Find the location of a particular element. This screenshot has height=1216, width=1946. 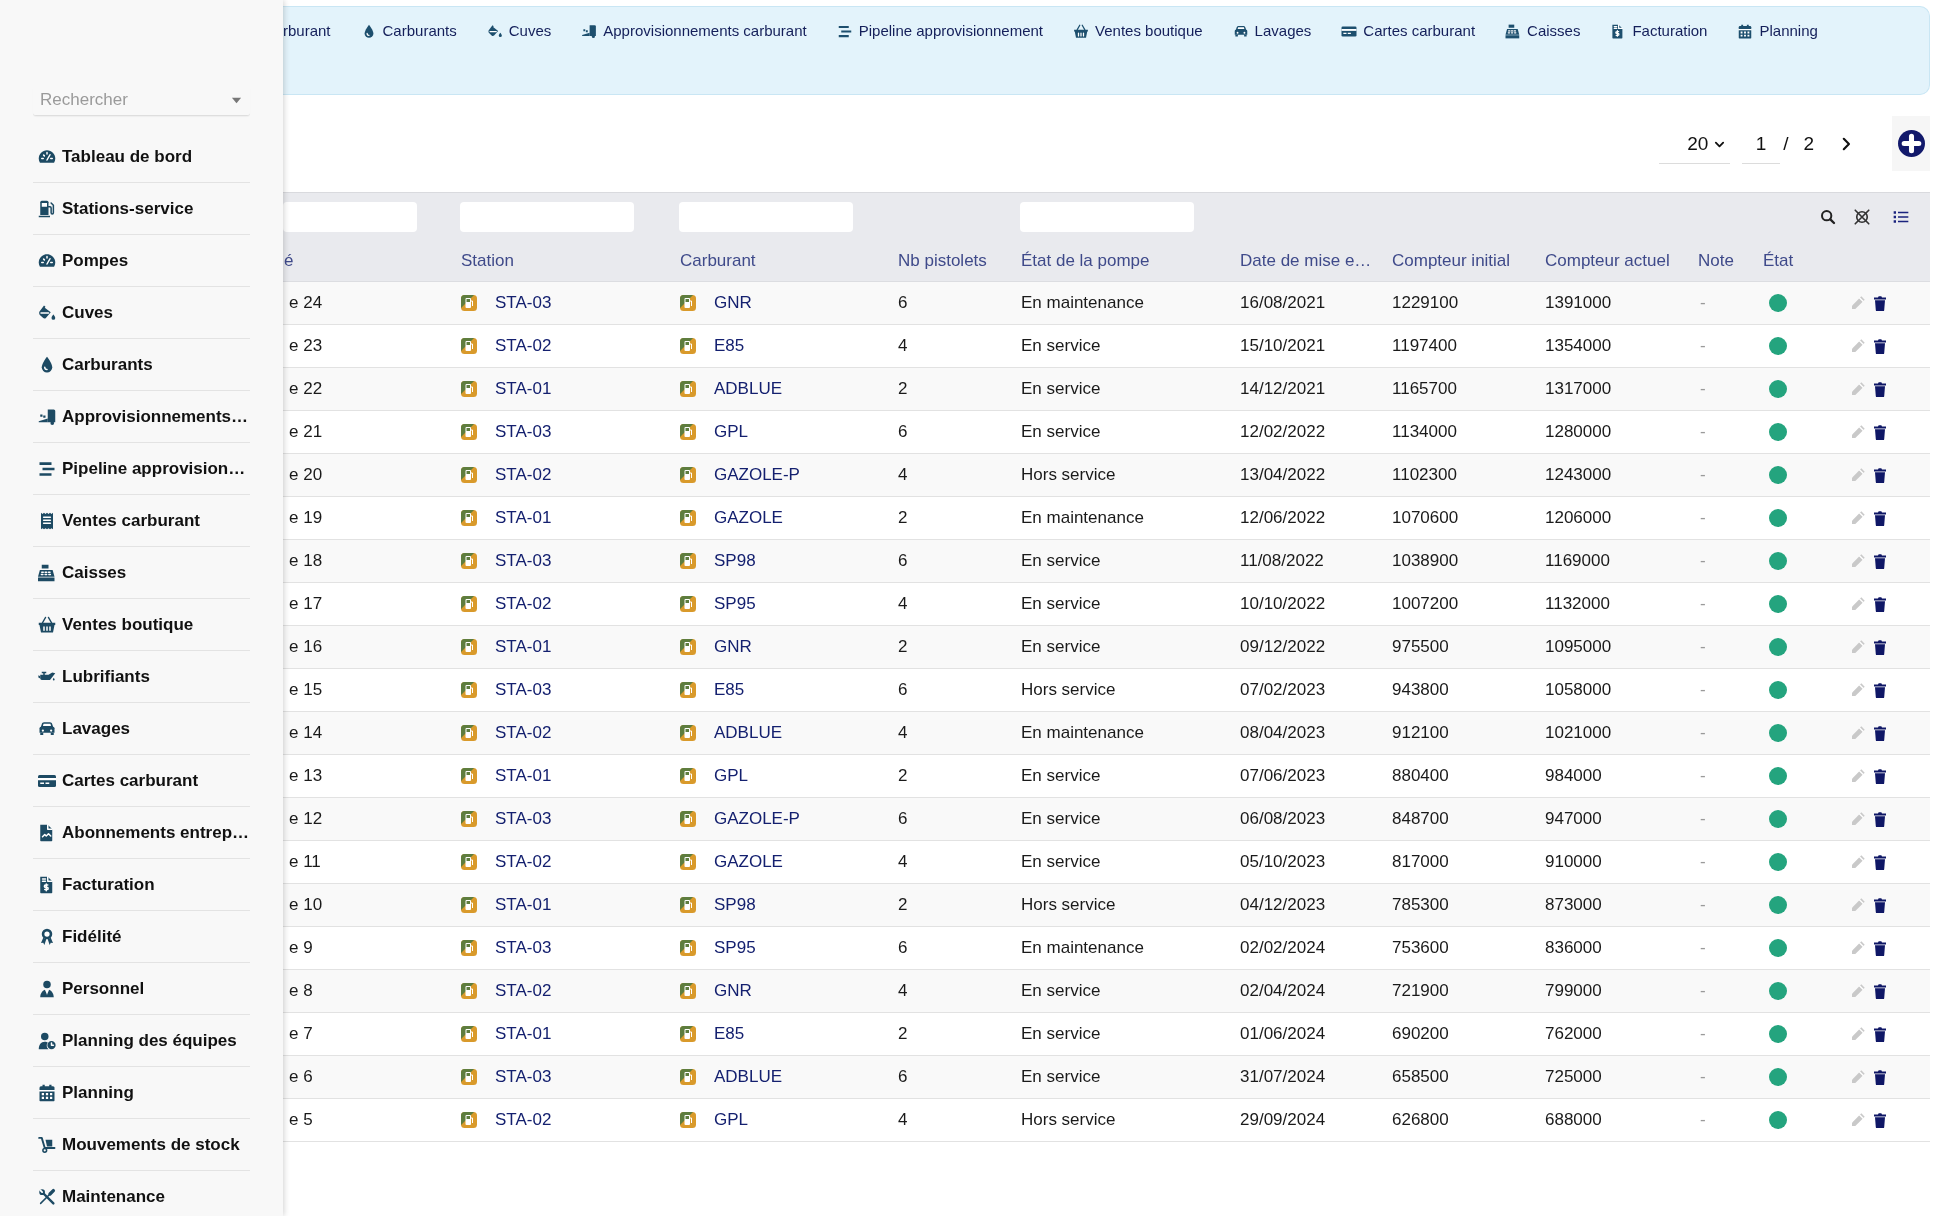

list-icon is located at coordinates (1901, 216).